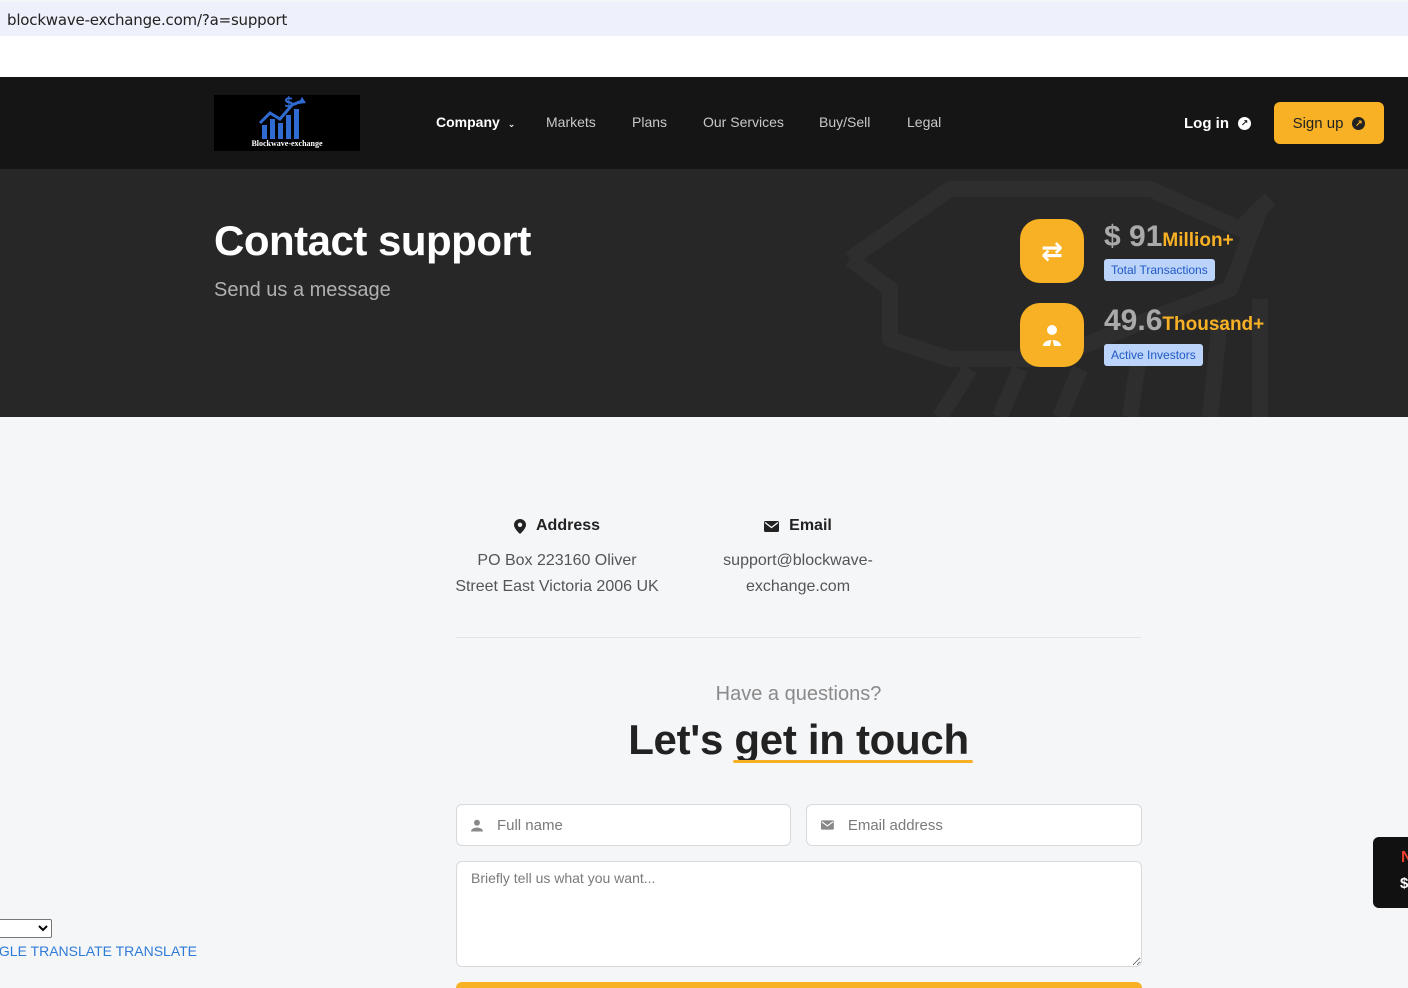  I want to click on message-field, so click(799, 914).